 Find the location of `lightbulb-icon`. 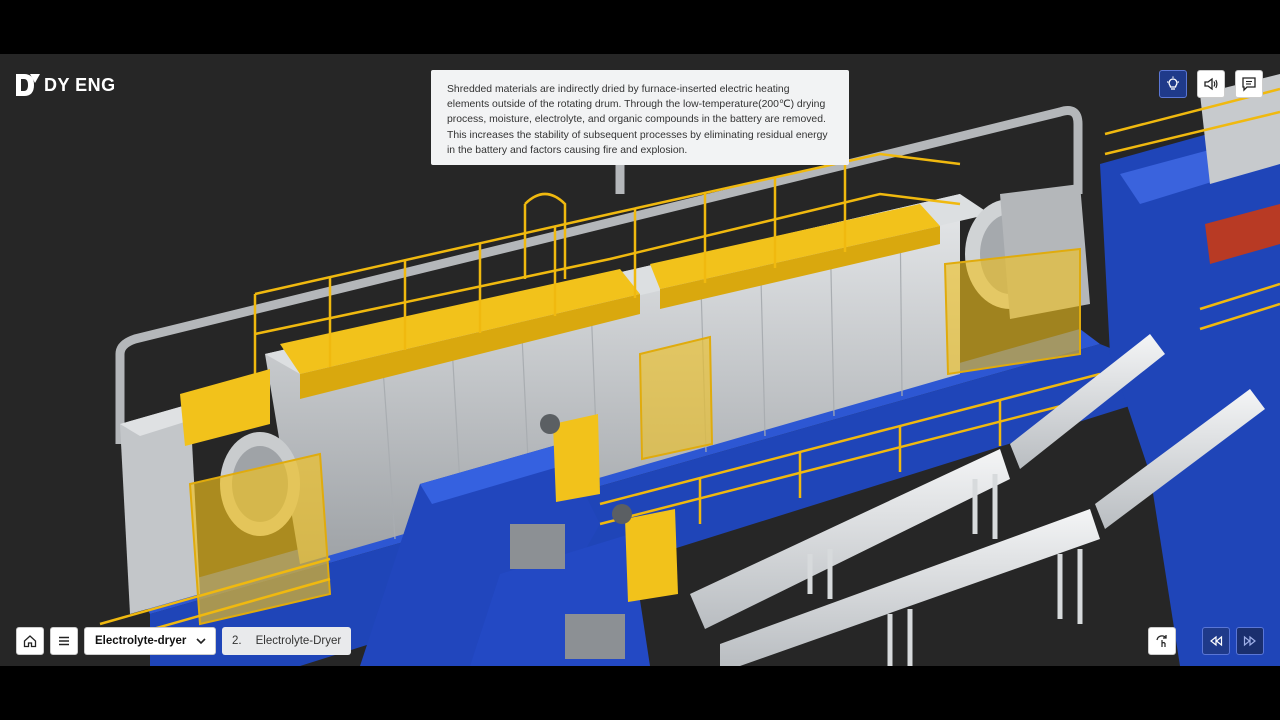

lightbulb-icon is located at coordinates (1173, 83).